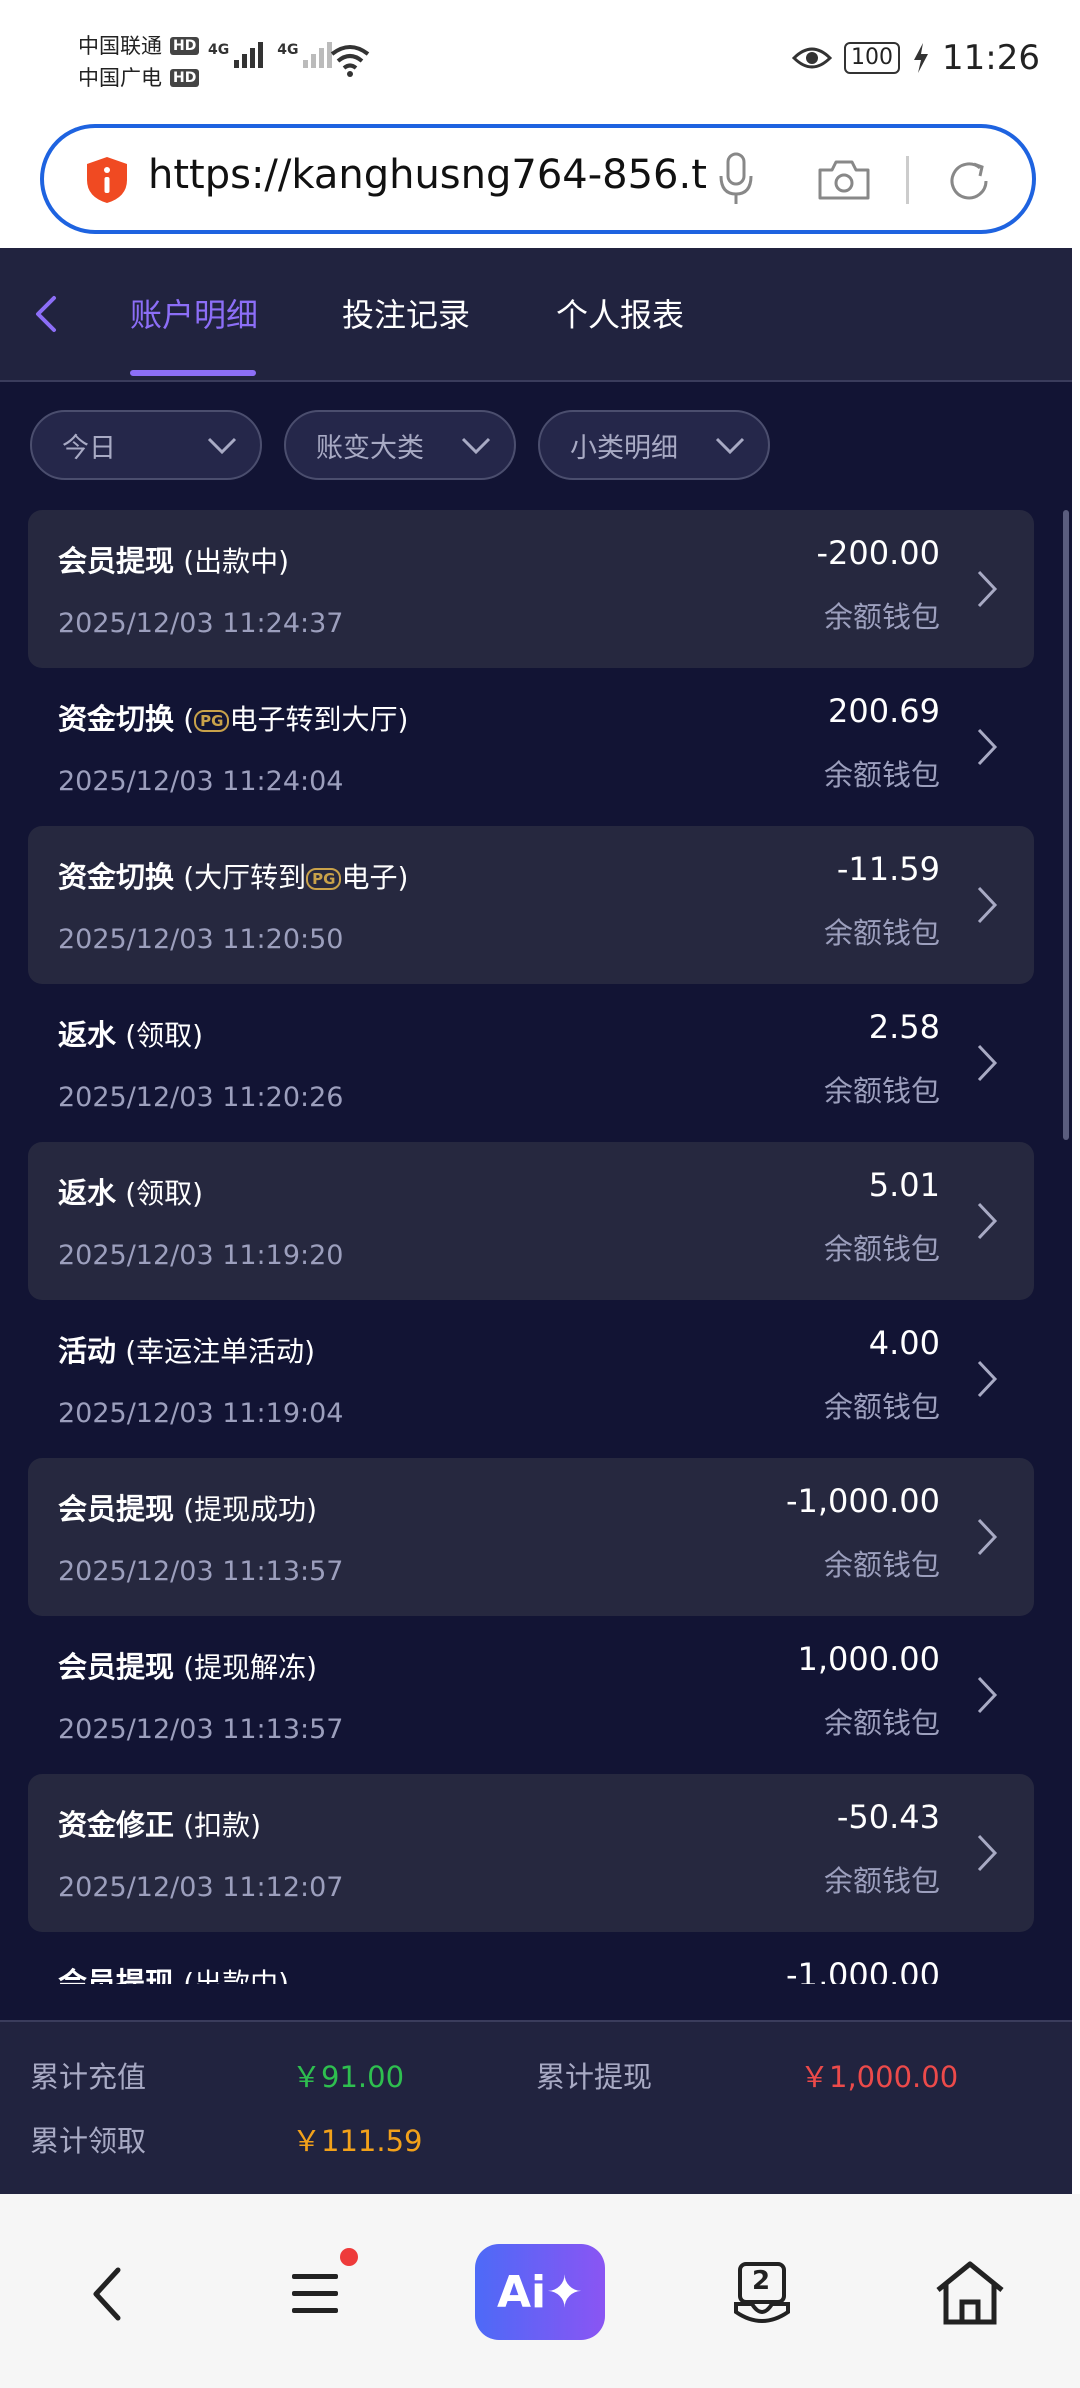  Describe the element at coordinates (406, 313) in the screenshot. I see `tab-bet-records: 投注记录` at that location.